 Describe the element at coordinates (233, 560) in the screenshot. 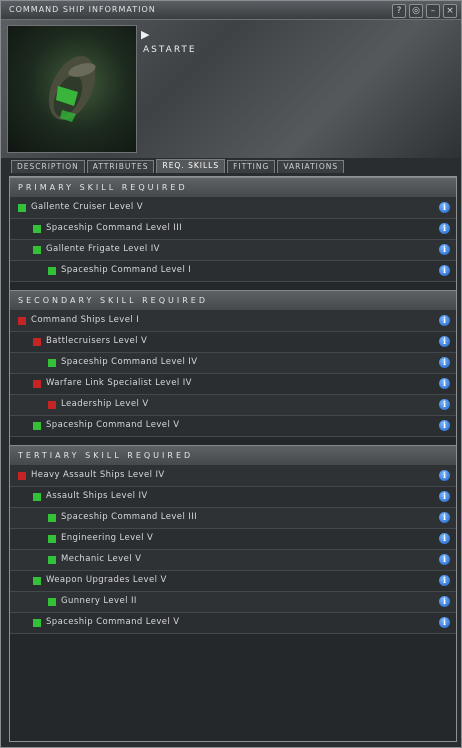

I see `skill-row: Mechanic Level V i` at that location.